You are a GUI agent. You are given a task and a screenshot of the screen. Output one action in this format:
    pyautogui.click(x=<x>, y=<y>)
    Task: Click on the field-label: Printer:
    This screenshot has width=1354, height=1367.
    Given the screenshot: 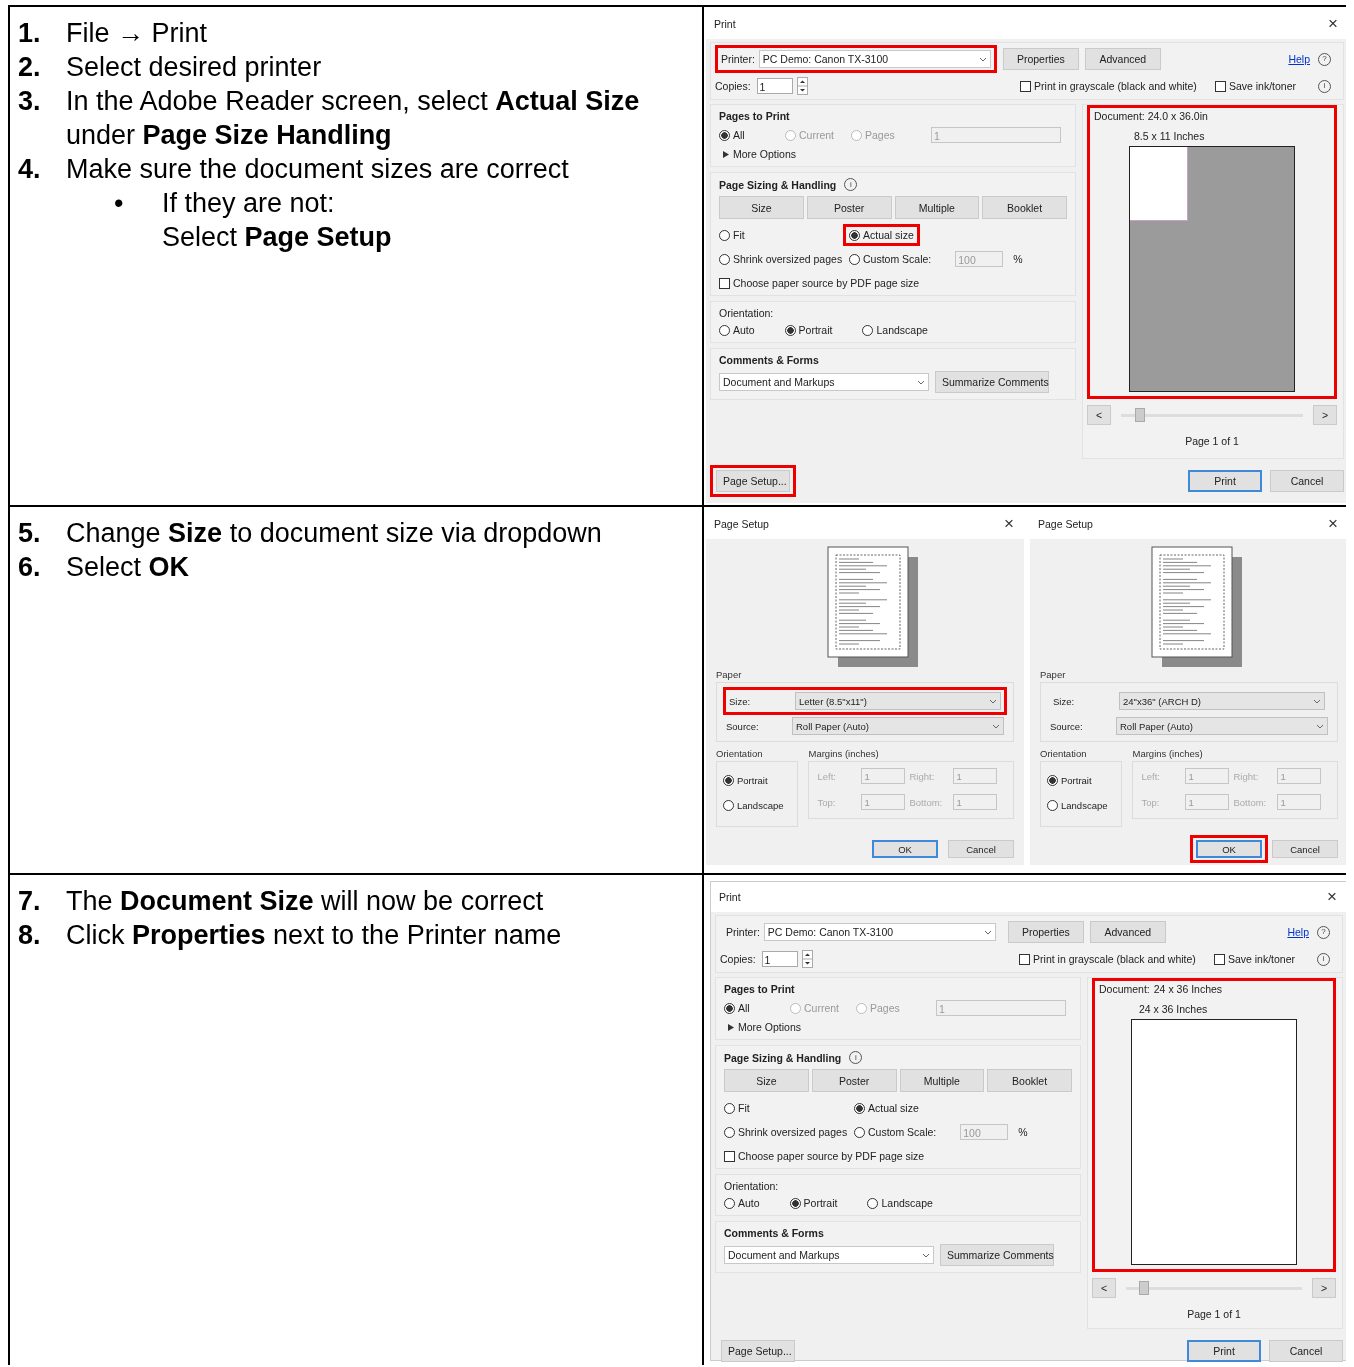 What is the action you would take?
    pyautogui.click(x=738, y=59)
    